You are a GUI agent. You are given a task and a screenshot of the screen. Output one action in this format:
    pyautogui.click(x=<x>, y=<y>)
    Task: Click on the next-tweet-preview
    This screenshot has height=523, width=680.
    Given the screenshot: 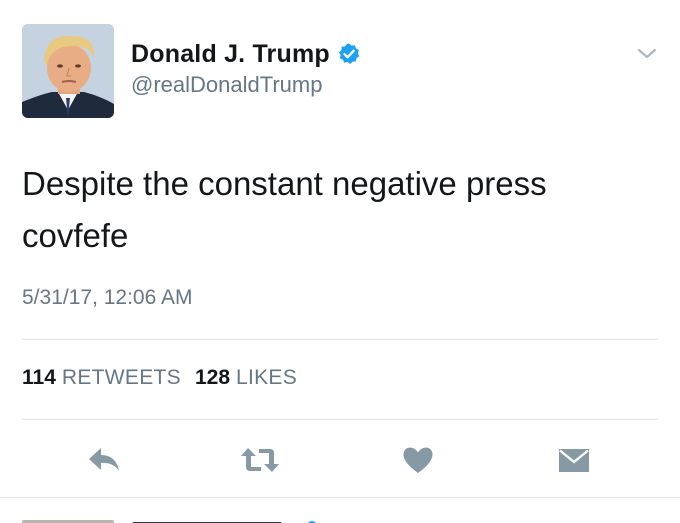 What is the action you would take?
    pyautogui.click(x=272, y=518)
    